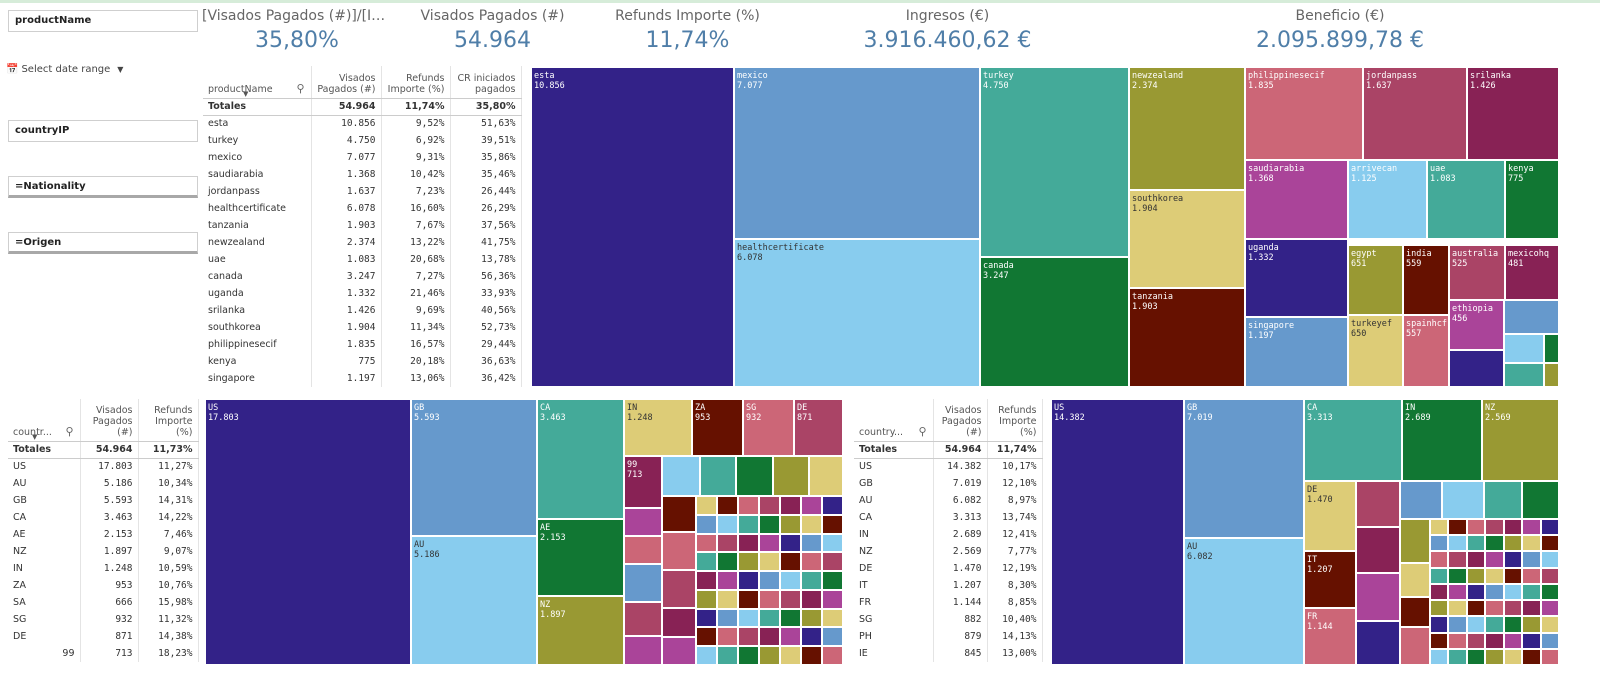  I want to click on table-row: DE 1.470 12,19%, so click(948, 568).